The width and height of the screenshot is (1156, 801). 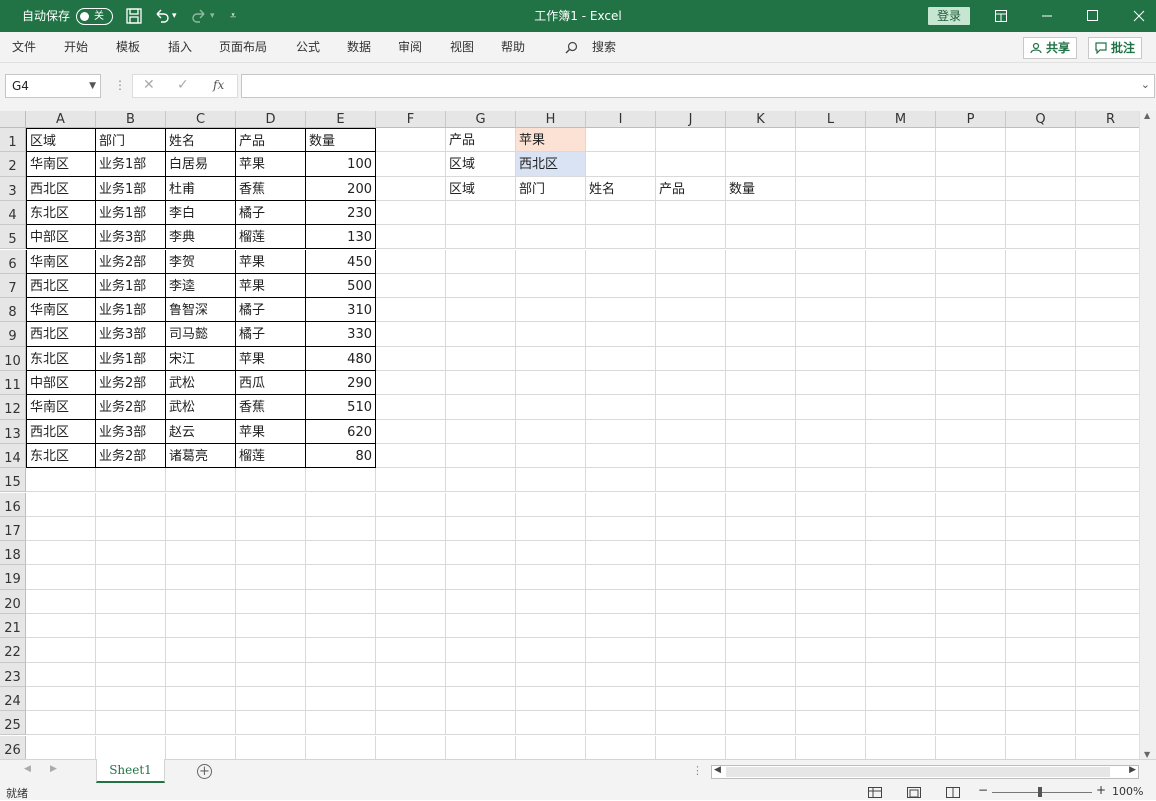 I want to click on row-header: 16, so click(x=13, y=504).